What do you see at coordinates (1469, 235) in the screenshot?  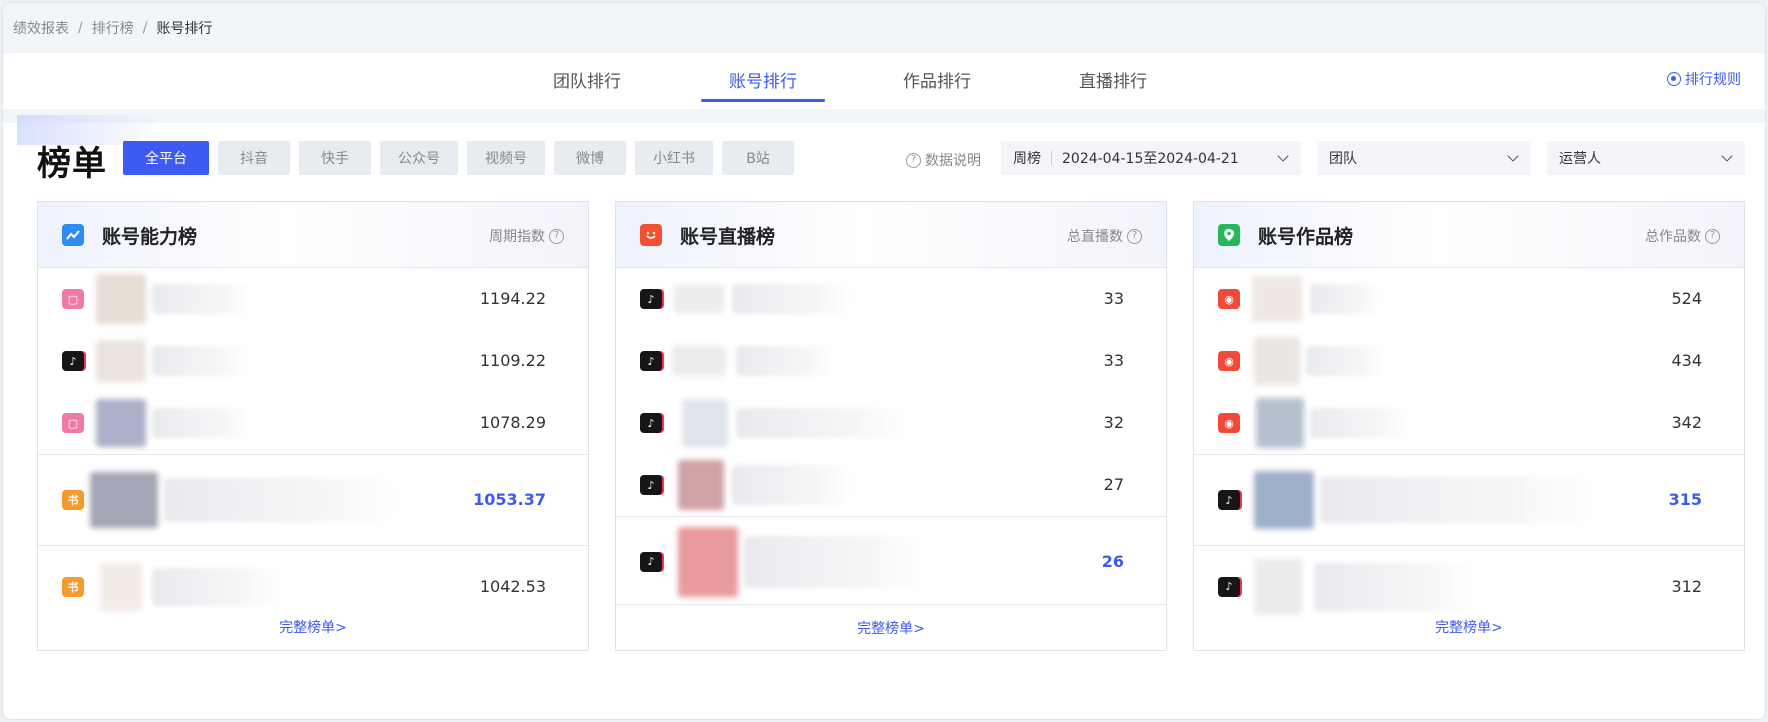 I see `card-header: 账号作品榜 总作品数 ?` at bounding box center [1469, 235].